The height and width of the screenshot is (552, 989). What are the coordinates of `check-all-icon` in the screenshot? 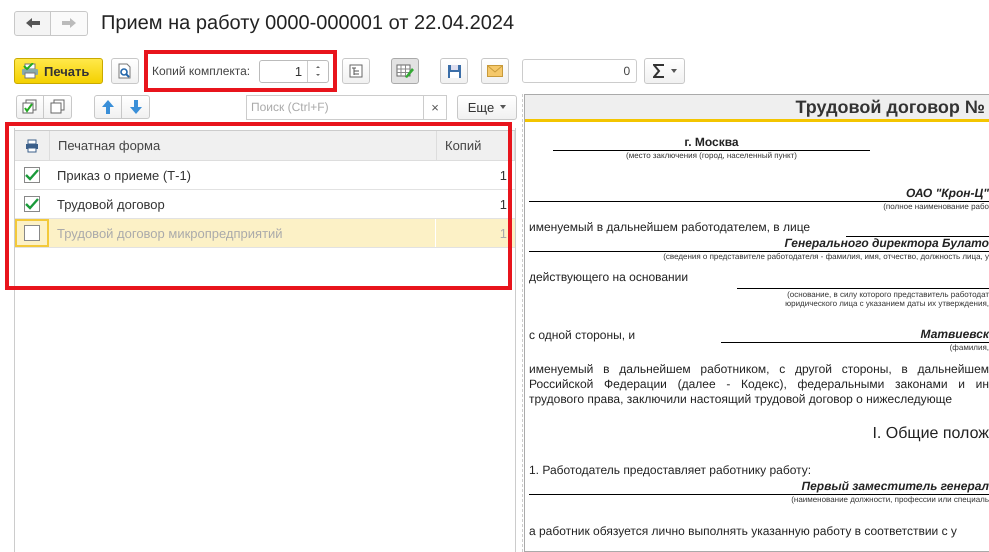 It's located at (30, 107).